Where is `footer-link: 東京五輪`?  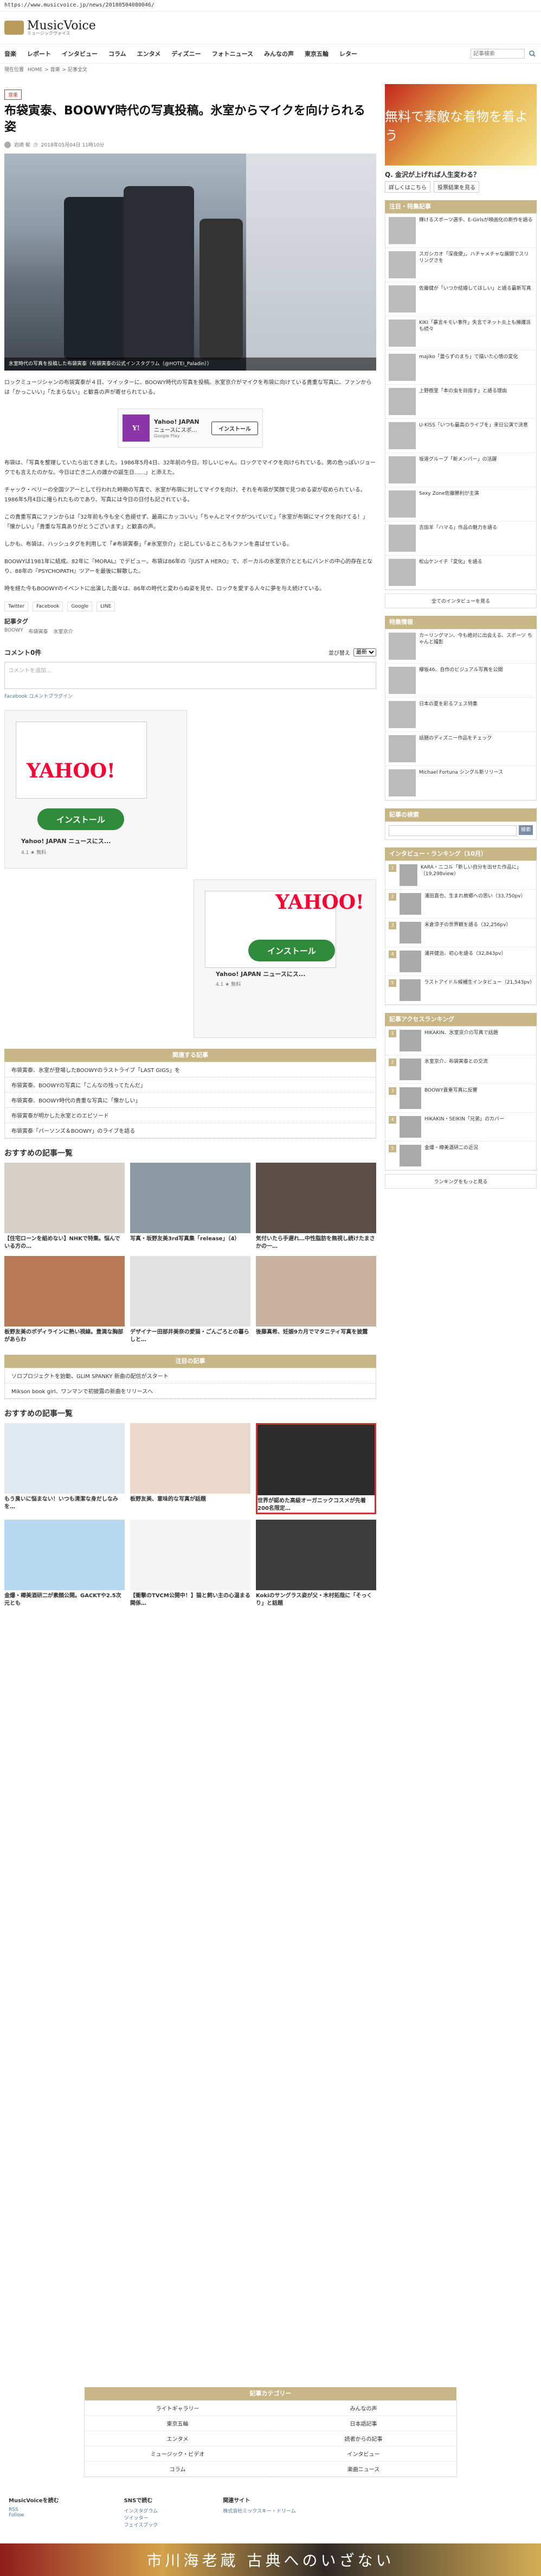
footer-link: 東京五輪 is located at coordinates (178, 2423).